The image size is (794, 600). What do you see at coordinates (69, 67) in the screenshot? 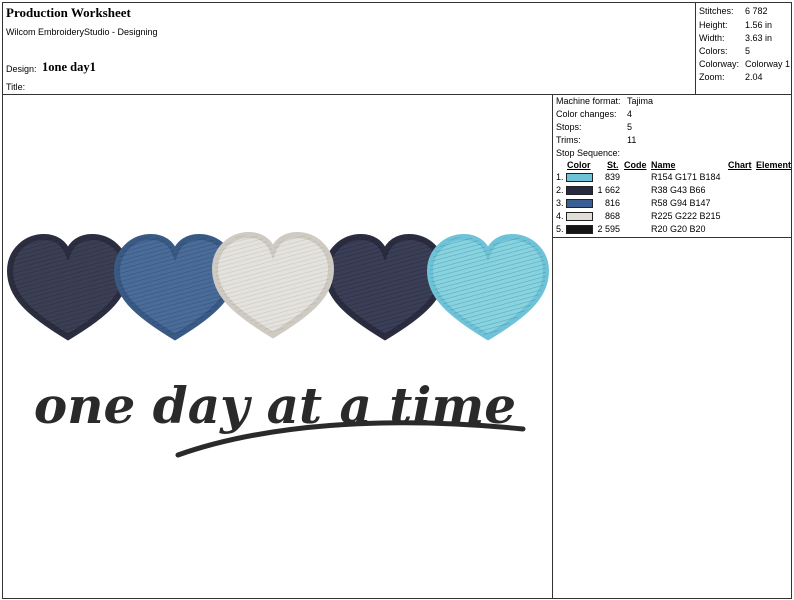
I see `design-name: 1one day1` at bounding box center [69, 67].